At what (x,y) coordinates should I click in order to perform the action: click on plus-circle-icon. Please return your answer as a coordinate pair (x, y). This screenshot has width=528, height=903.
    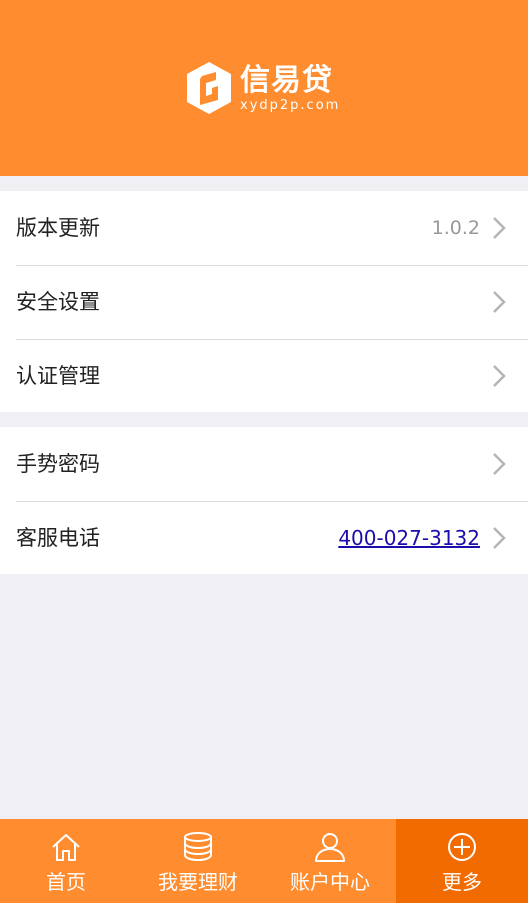
    Looking at the image, I should click on (462, 847).